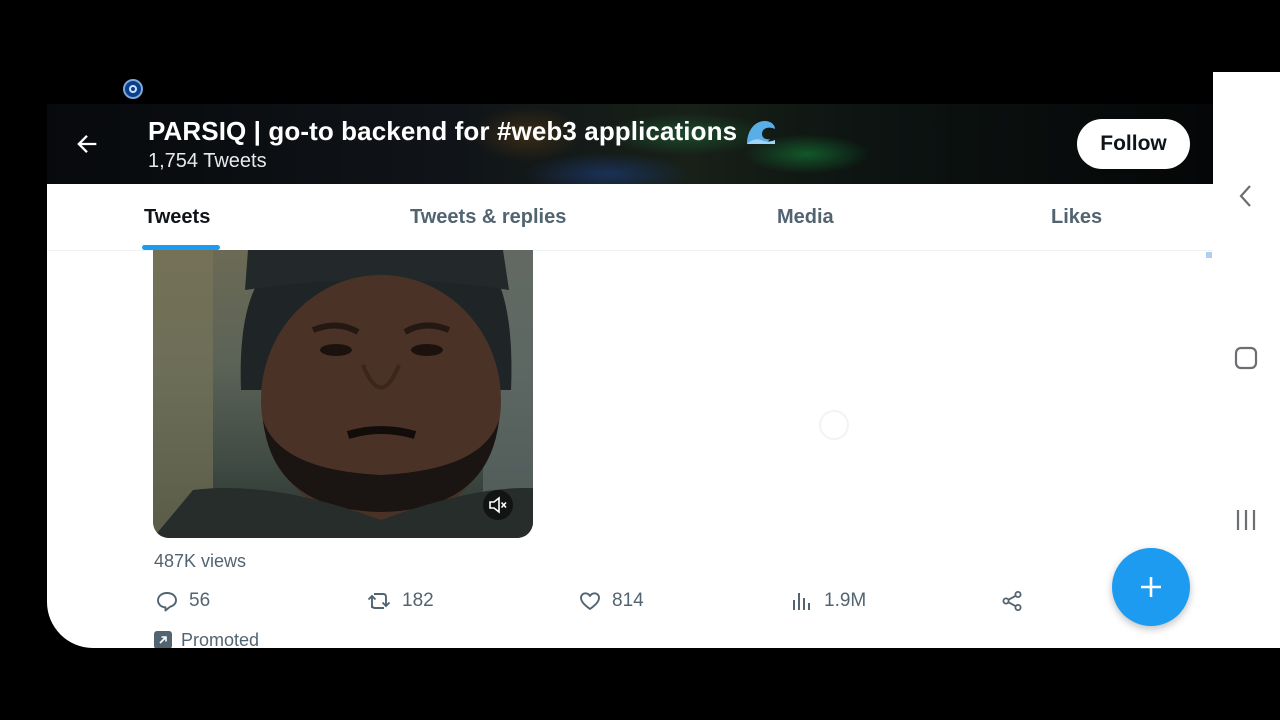  Describe the element at coordinates (182, 601) in the screenshot. I see `reply-button: 56` at that location.